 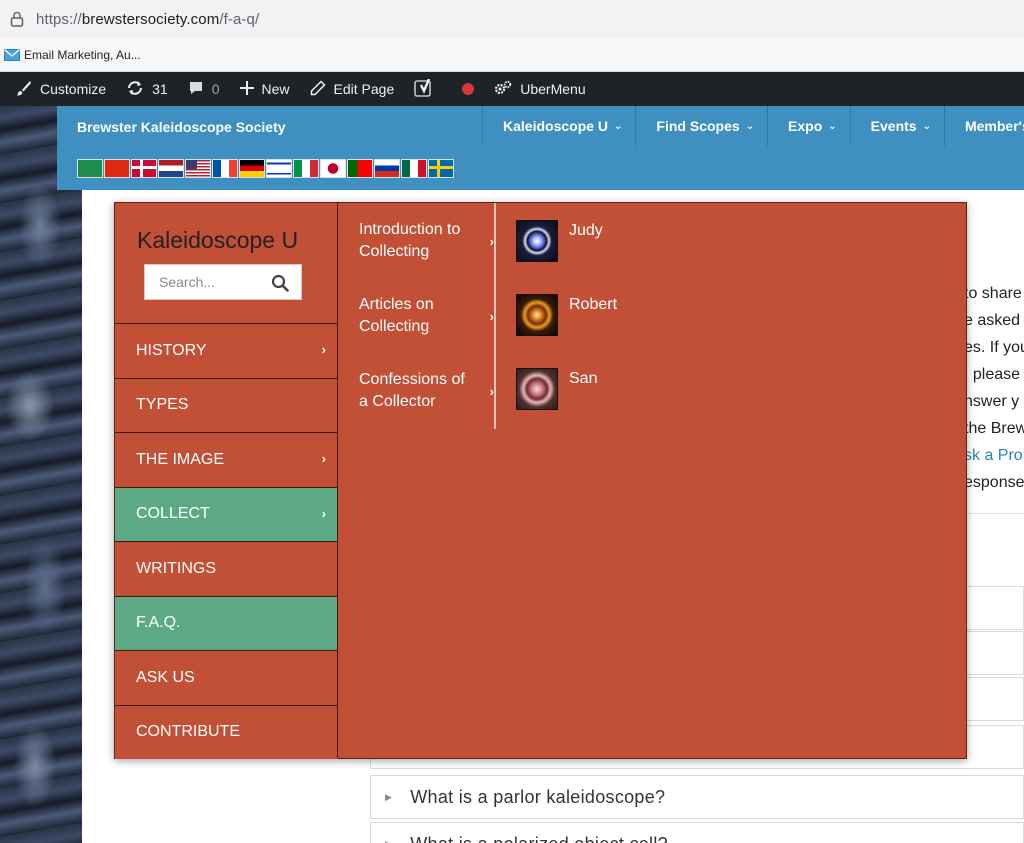 What do you see at coordinates (322, 89) in the screenshot?
I see `pencil-icon` at bounding box center [322, 89].